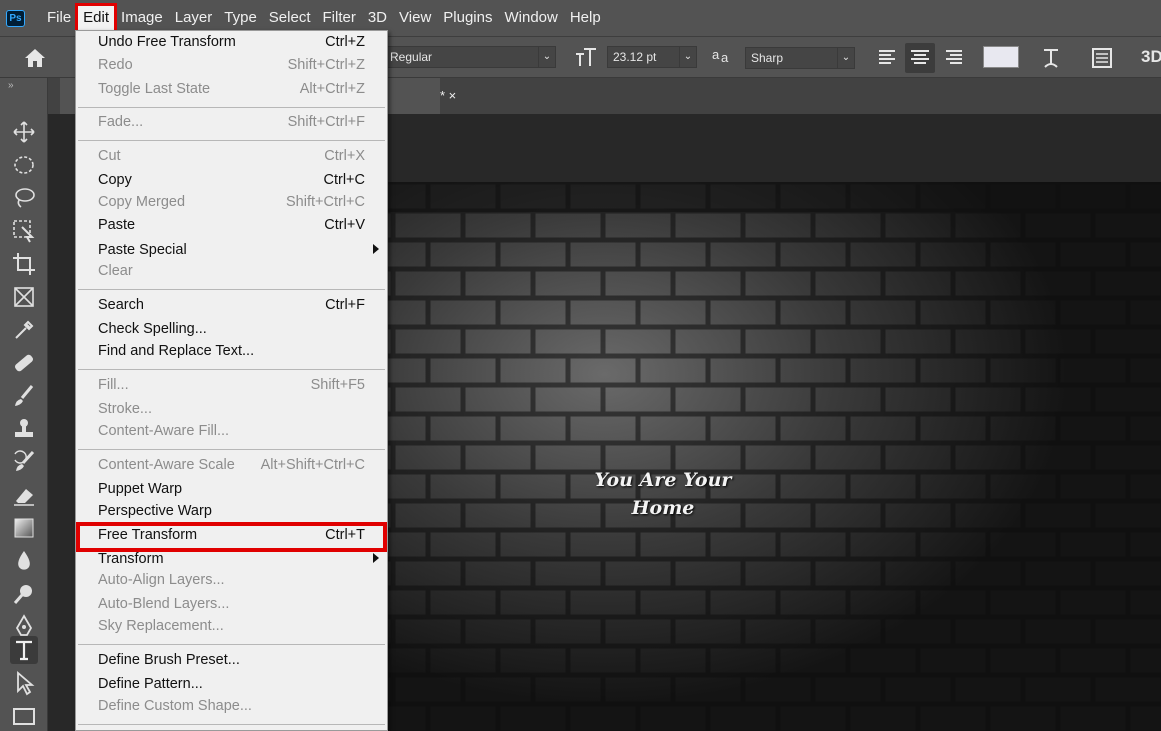 The image size is (1161, 731). I want to click on menu-window: Window, so click(530, 18).